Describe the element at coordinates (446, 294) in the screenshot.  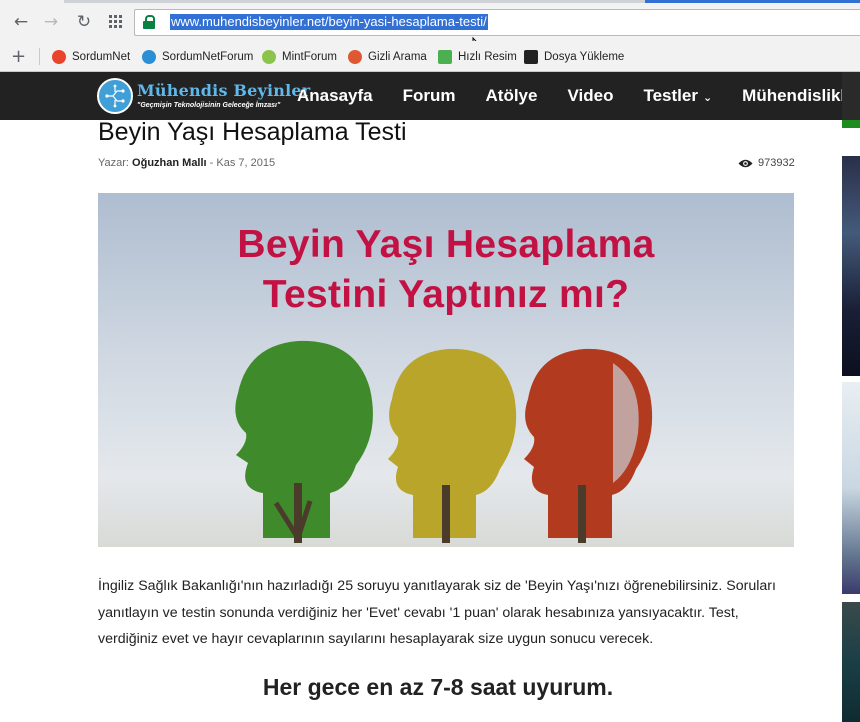
I see `hero-headline-line2: Testini Yaptınız mı?` at that location.